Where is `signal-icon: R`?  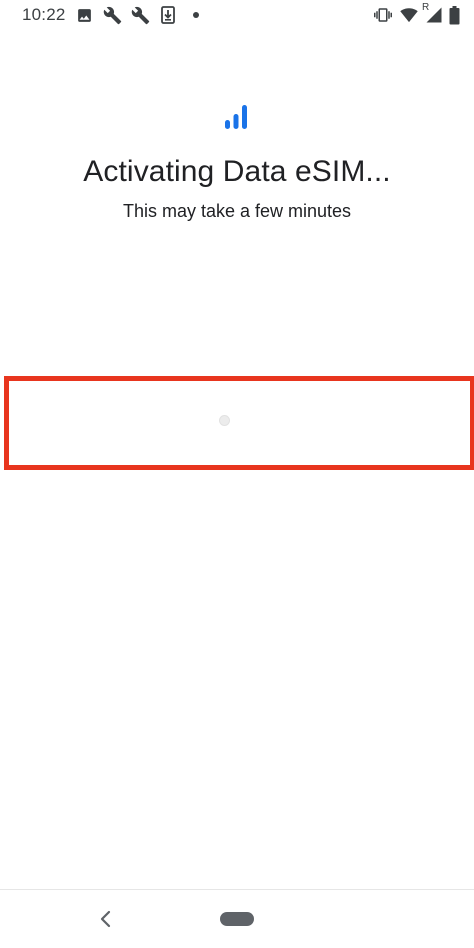
signal-icon: R is located at coordinates (432, 13).